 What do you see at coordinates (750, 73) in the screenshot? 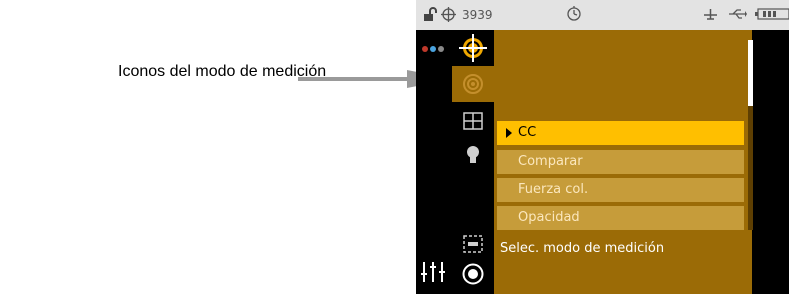
I see `scrollbar-thumb` at bounding box center [750, 73].